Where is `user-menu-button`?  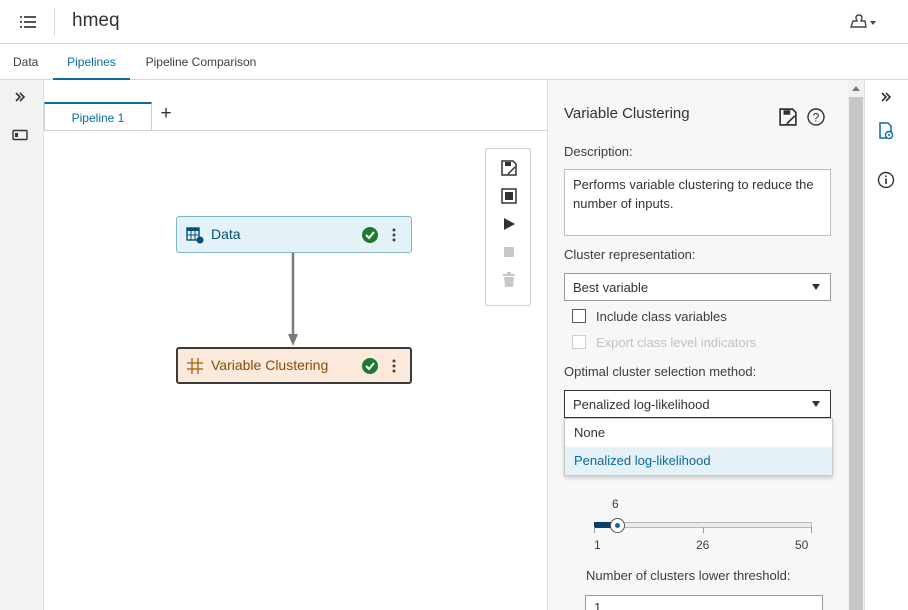 user-menu-button is located at coordinates (863, 22).